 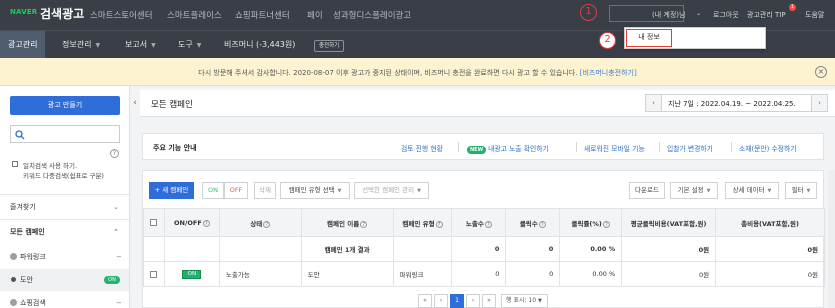 What do you see at coordinates (116, 232) in the screenshot?
I see `chevron-up-icon: ⌃` at bounding box center [116, 232].